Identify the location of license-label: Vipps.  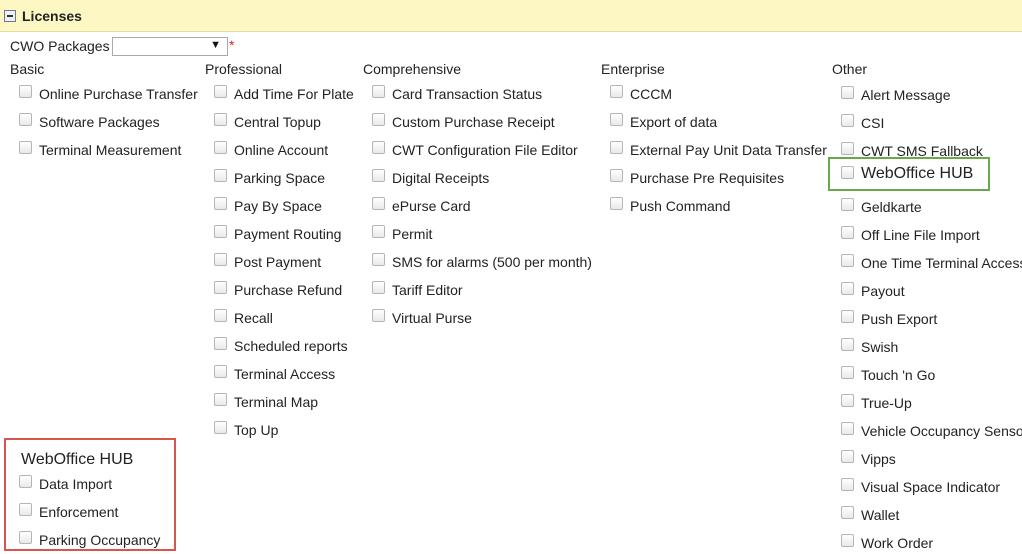
(878, 459).